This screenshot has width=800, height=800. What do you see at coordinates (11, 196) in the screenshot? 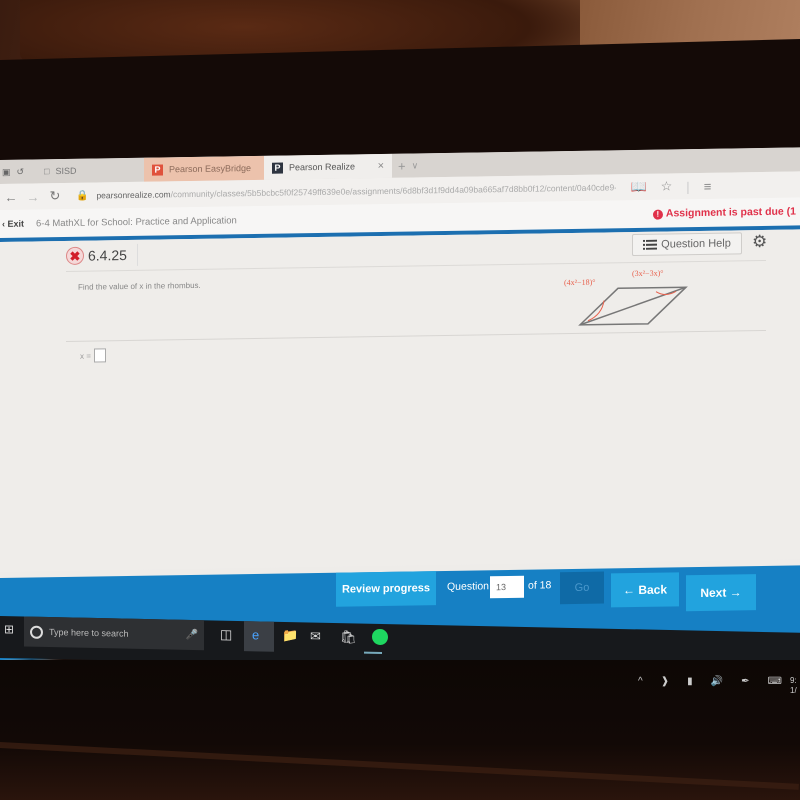
I see `back-arrow-icon: ←` at bounding box center [11, 196].